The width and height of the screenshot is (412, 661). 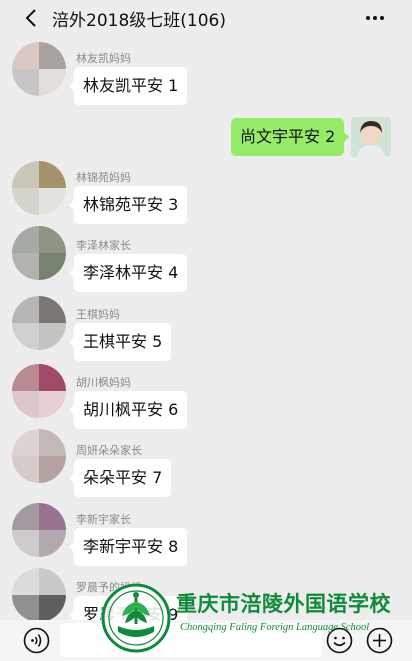 I want to click on input-bar, so click(x=206, y=640).